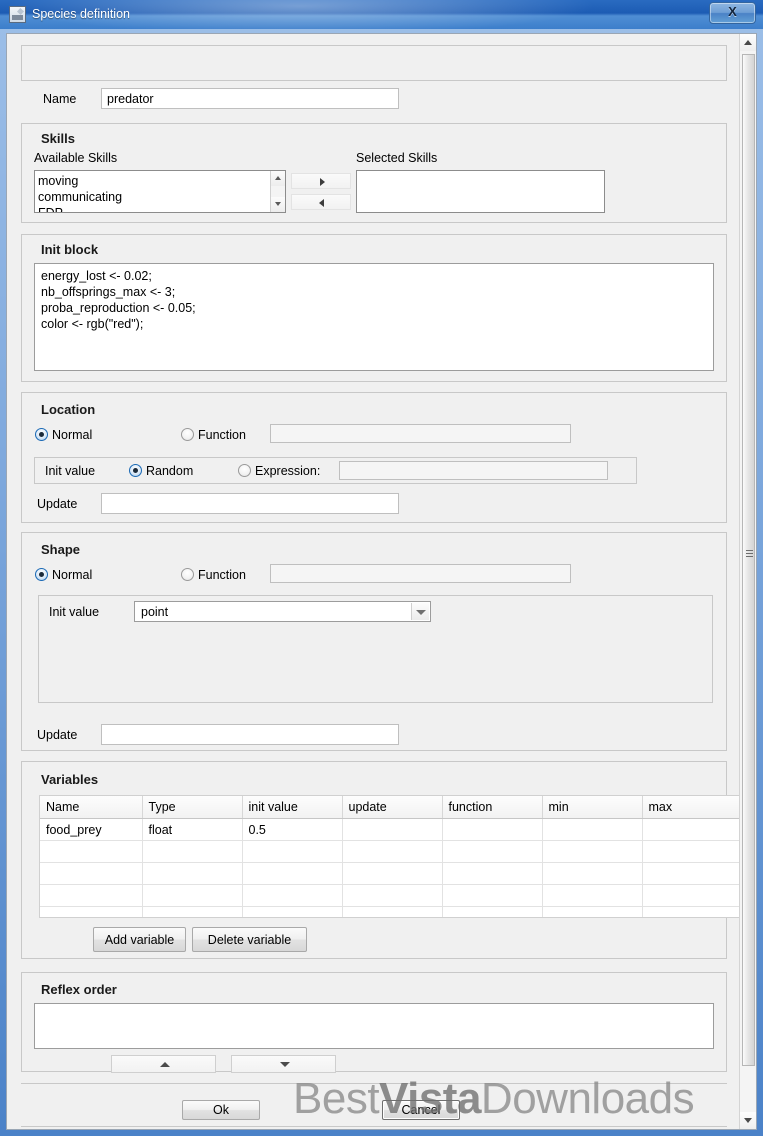  I want to click on close-button: X, so click(732, 13).